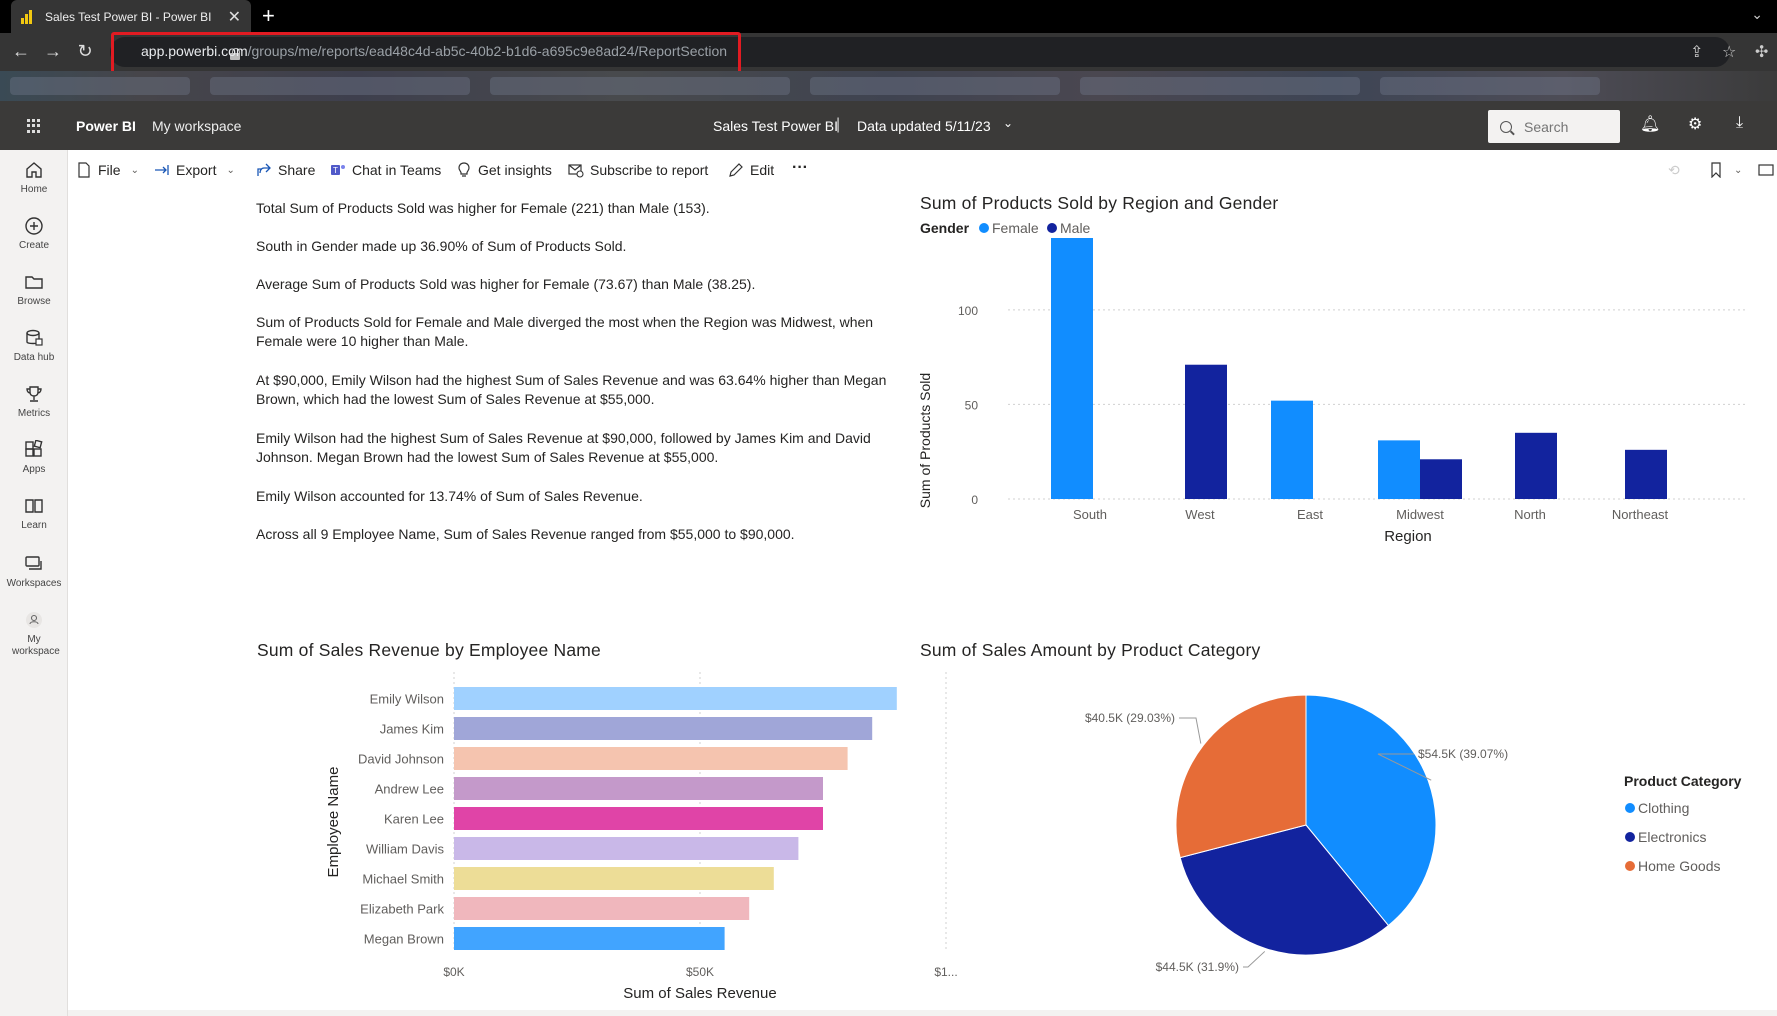  Describe the element at coordinates (268, 16) in the screenshot. I see `new-tab-button: +` at that location.